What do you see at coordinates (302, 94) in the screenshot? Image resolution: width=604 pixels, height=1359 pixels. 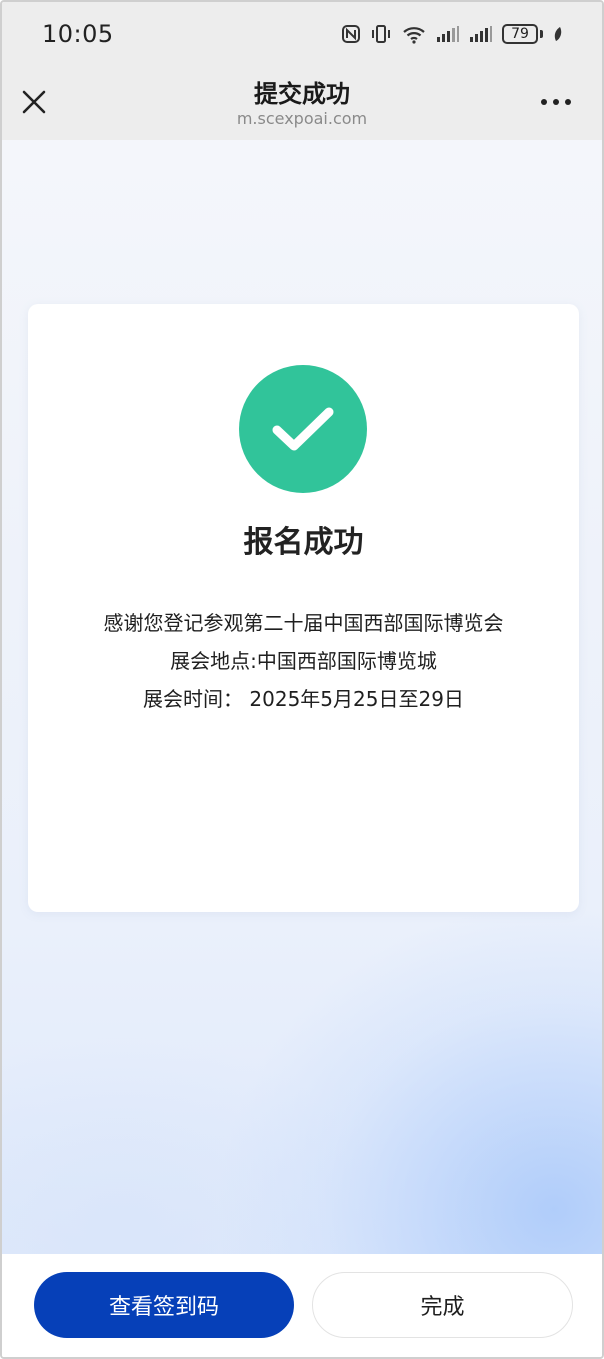 I see `page-title: 提交成功` at bounding box center [302, 94].